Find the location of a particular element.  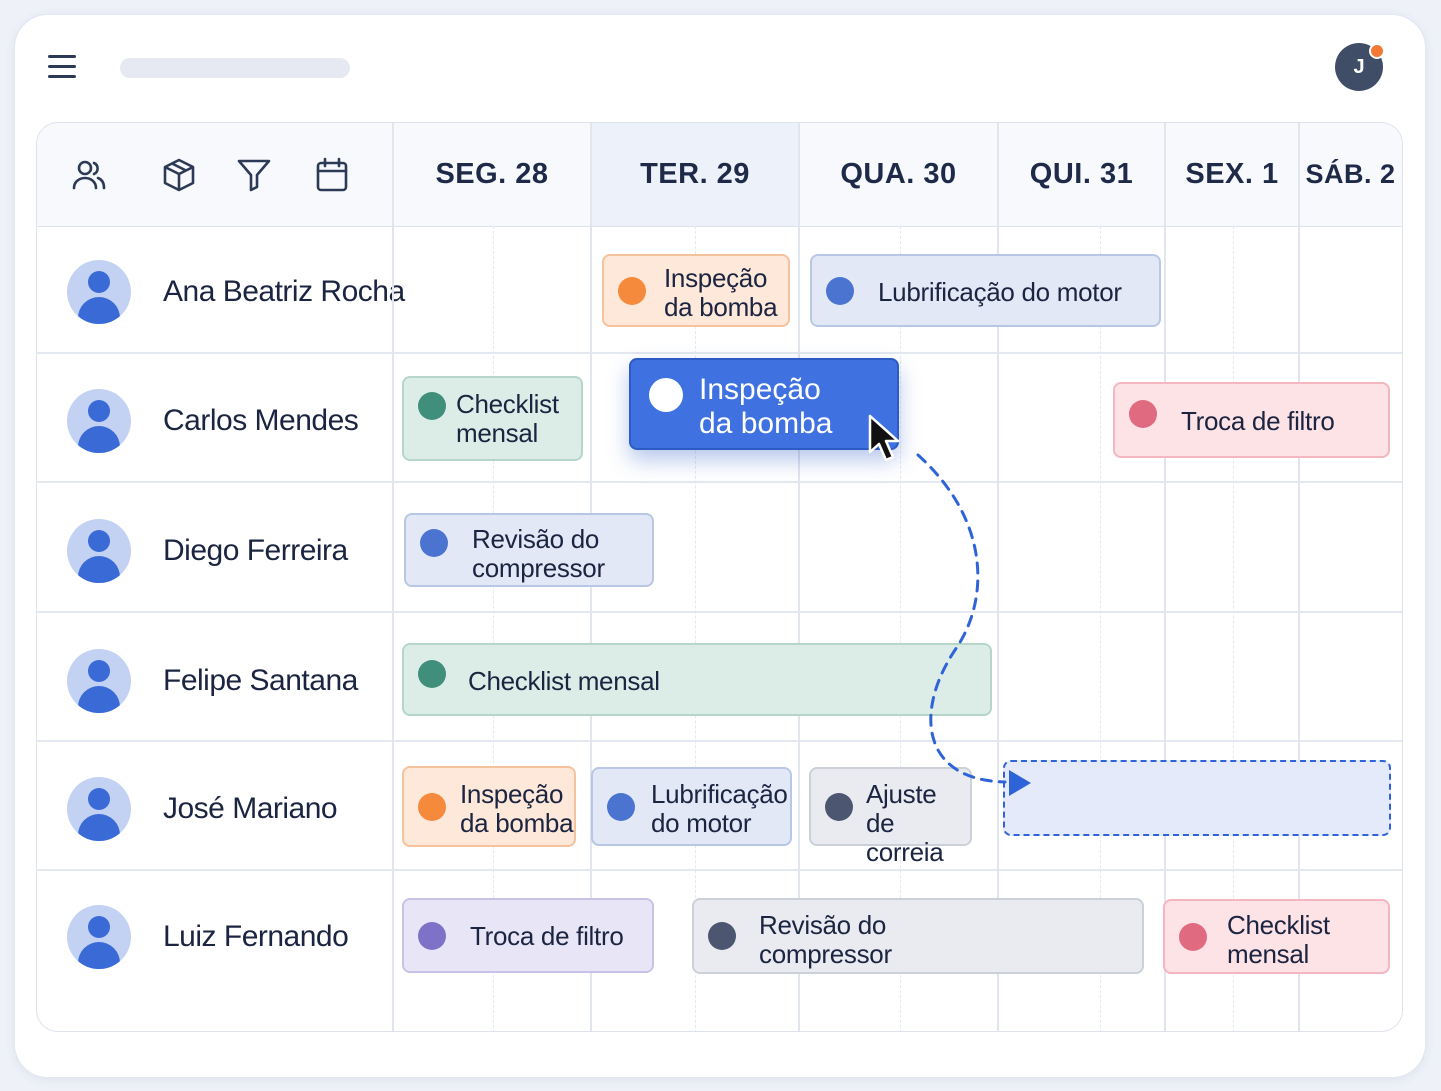

person-row-label: José Mariano is located at coordinates (215, 809).